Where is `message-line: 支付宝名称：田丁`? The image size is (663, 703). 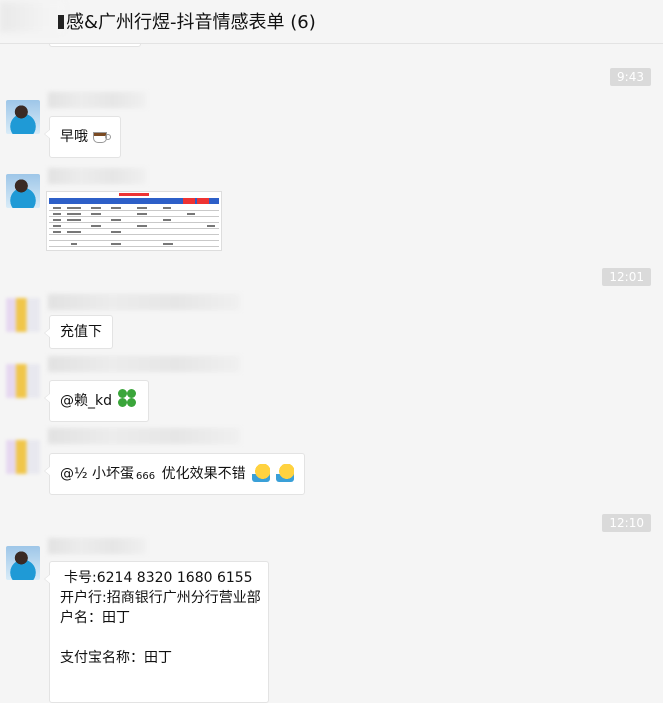 message-line: 支付宝名称：田丁 is located at coordinates (116, 658).